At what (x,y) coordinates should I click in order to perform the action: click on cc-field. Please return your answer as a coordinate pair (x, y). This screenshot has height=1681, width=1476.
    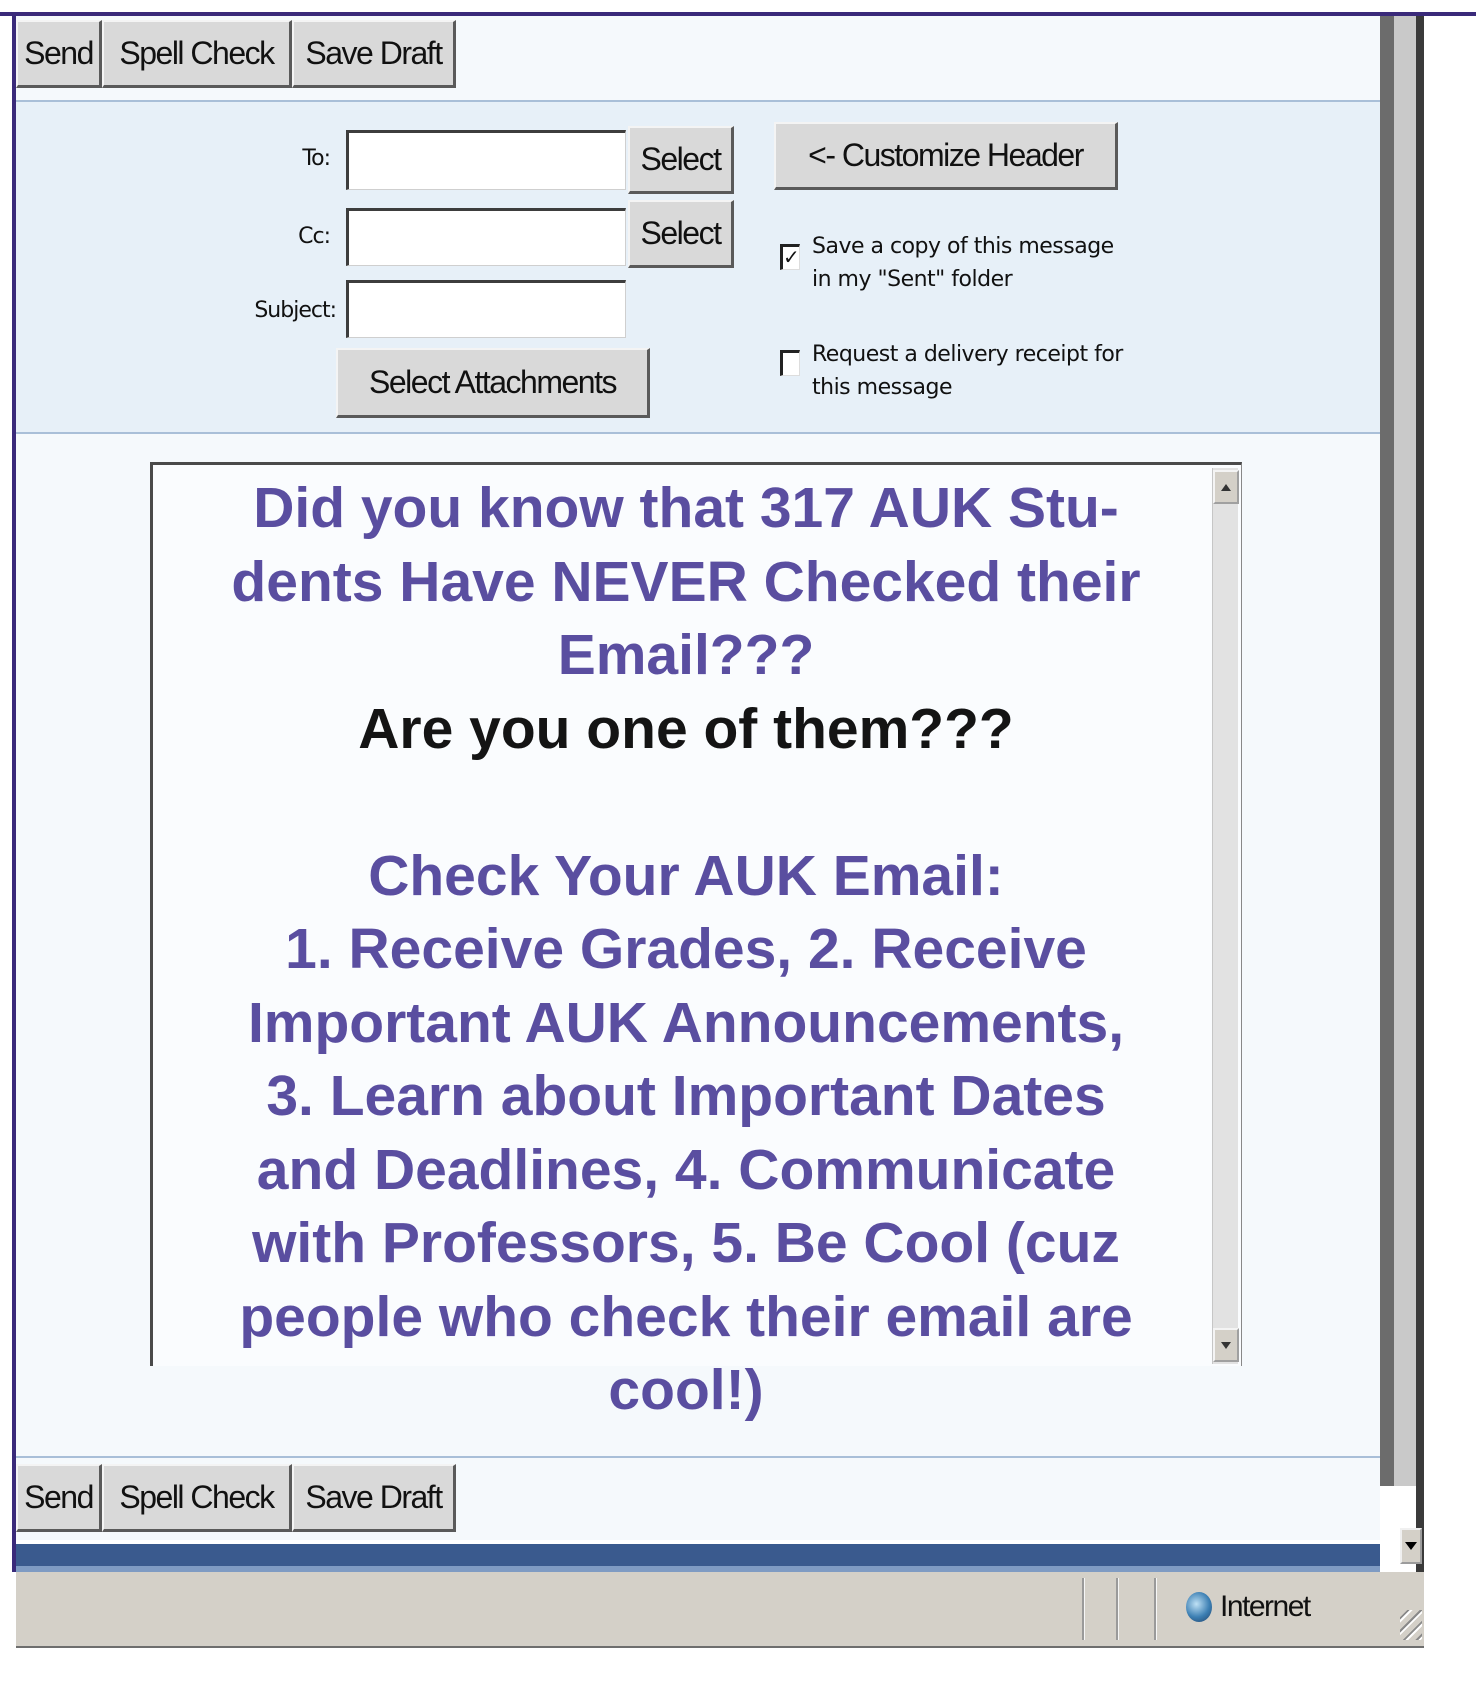
    Looking at the image, I should click on (486, 237).